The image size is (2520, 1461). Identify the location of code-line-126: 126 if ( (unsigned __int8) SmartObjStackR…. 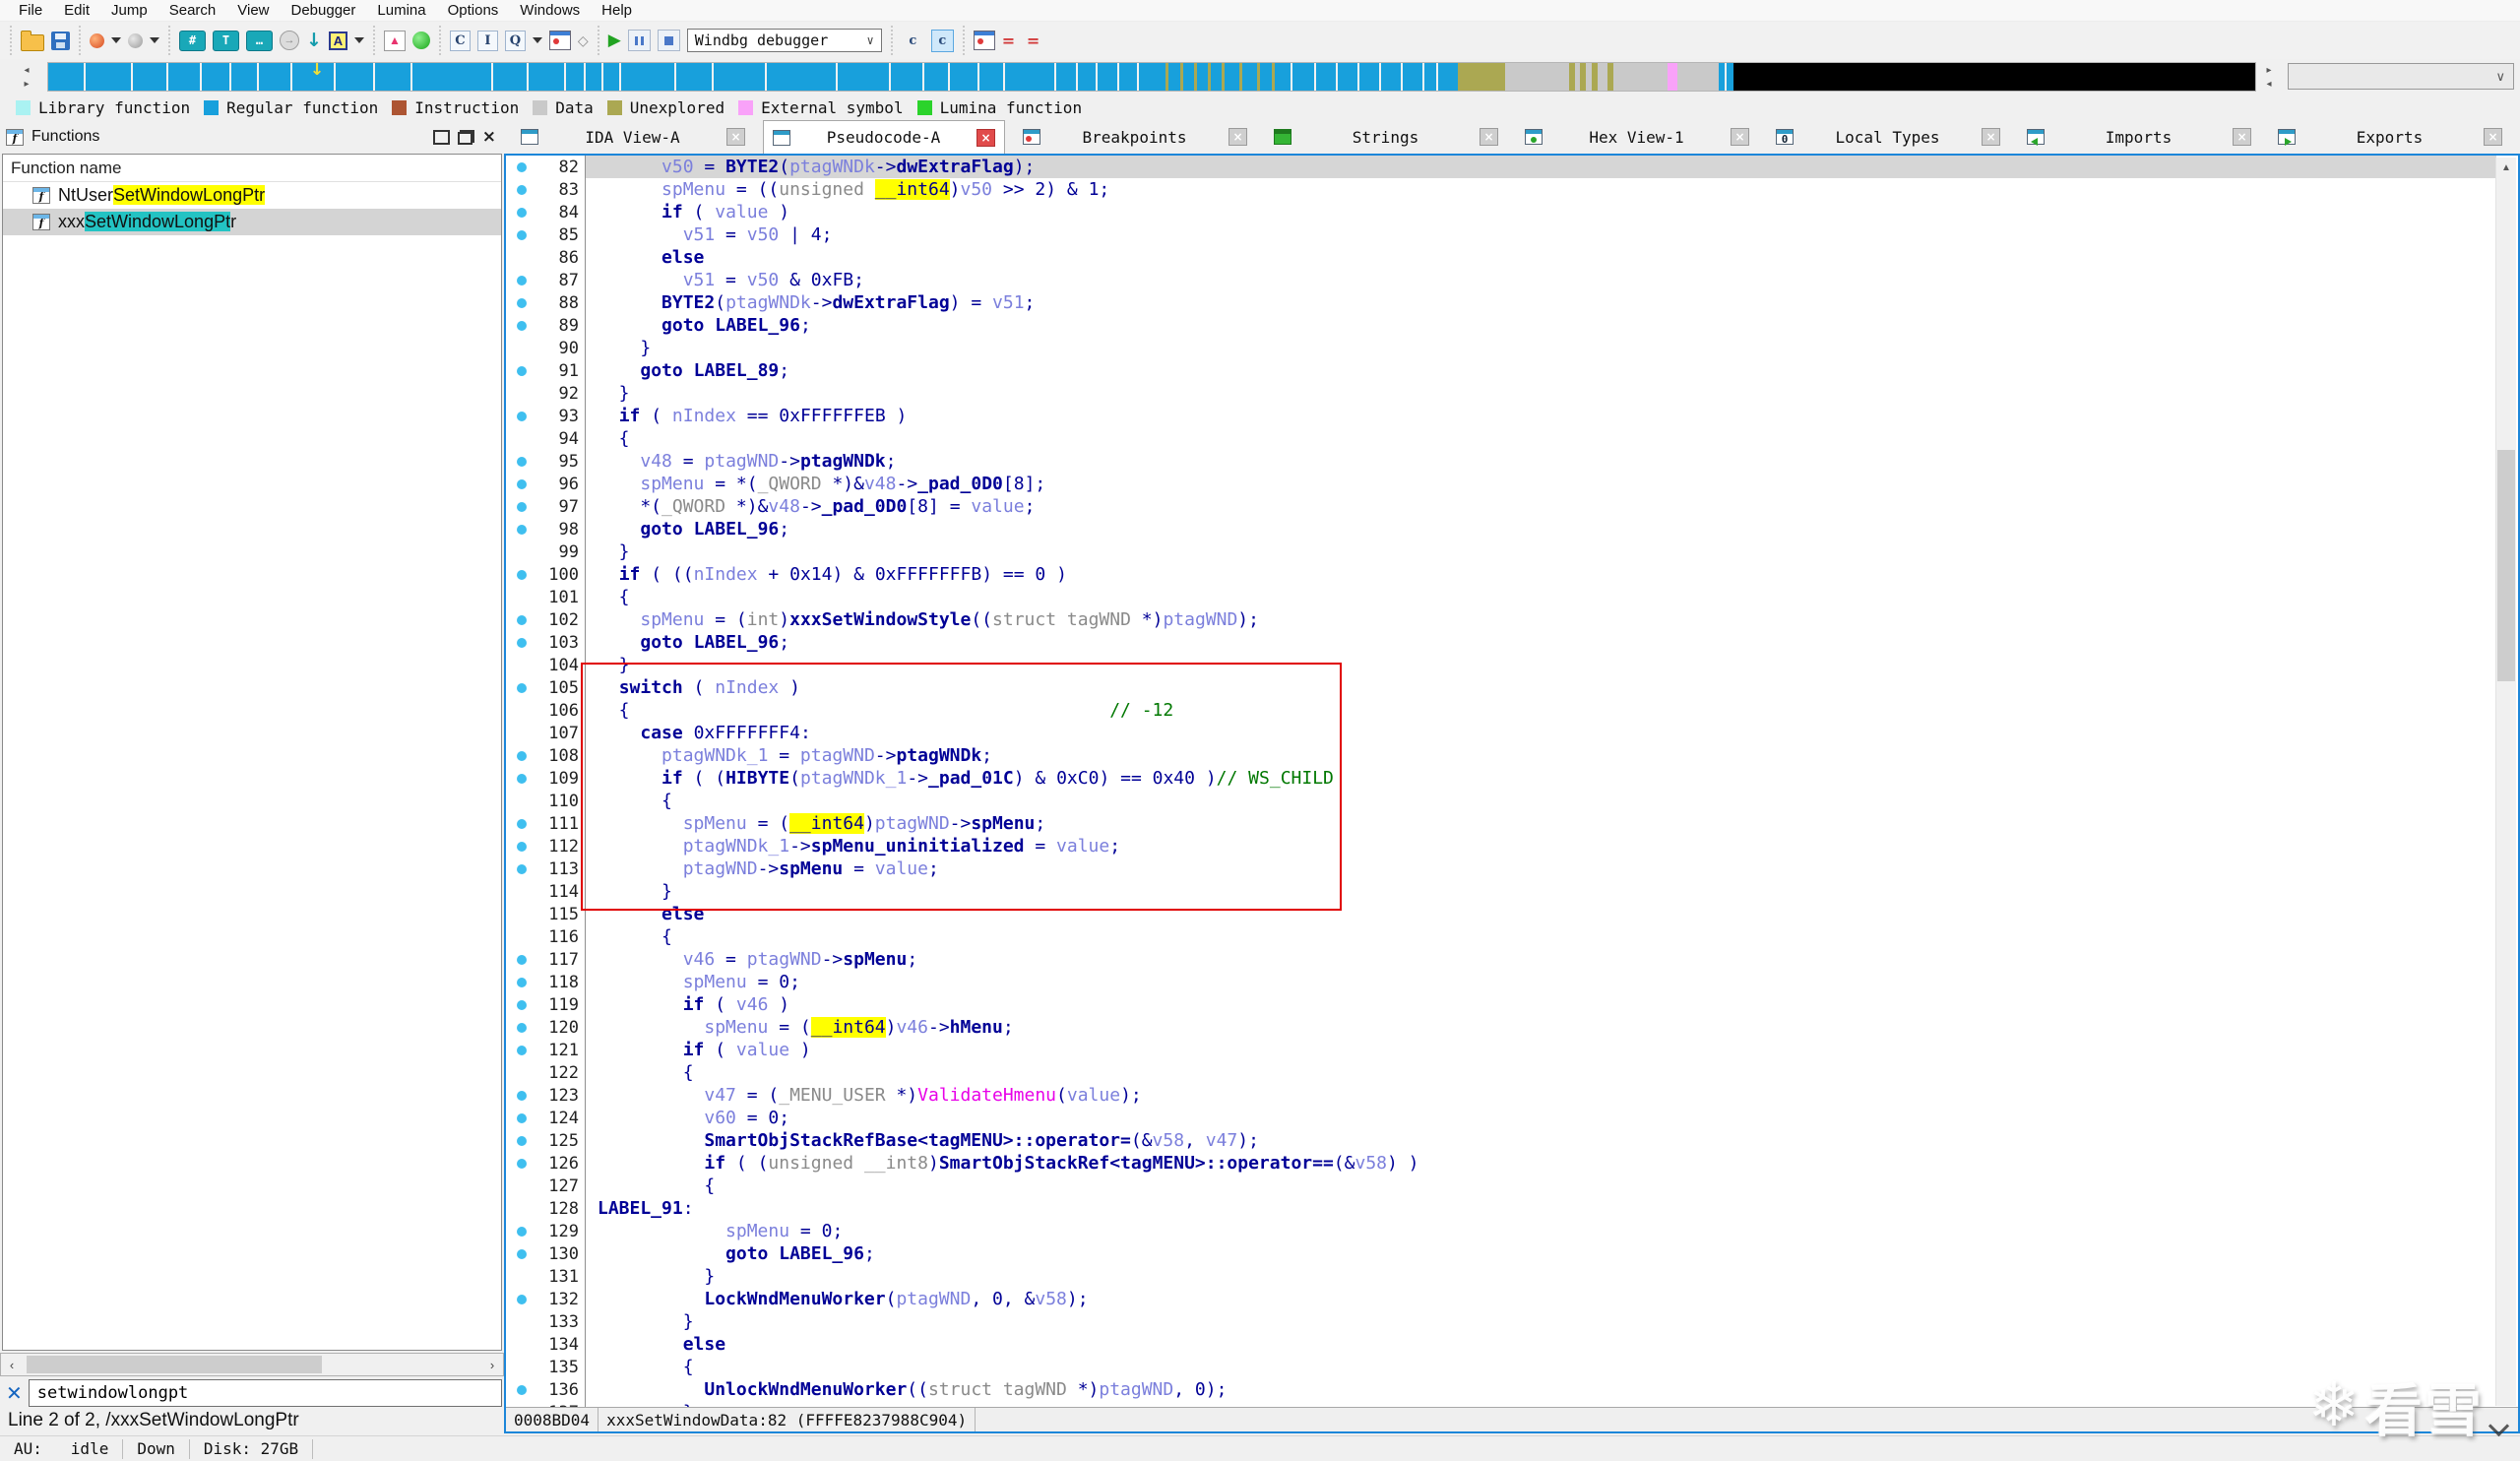
(1501, 1163).